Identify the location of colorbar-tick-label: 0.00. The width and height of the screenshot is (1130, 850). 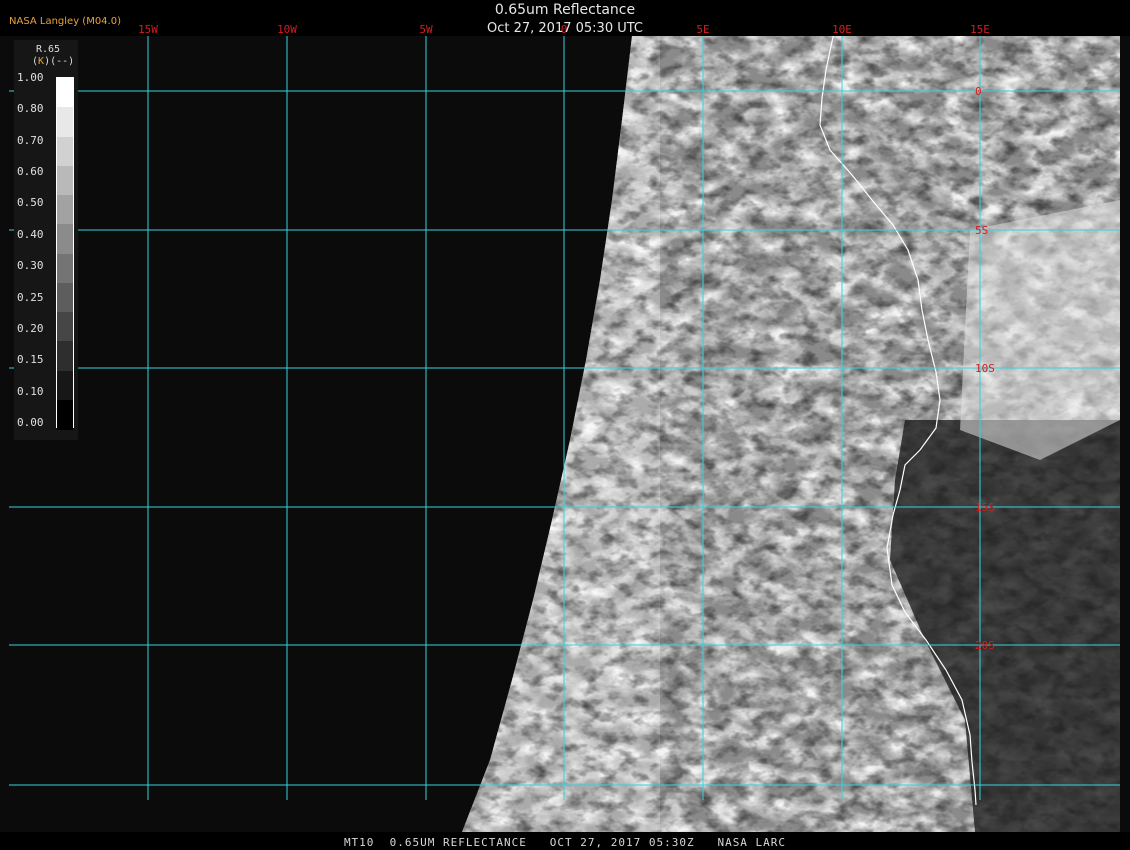
(30, 422).